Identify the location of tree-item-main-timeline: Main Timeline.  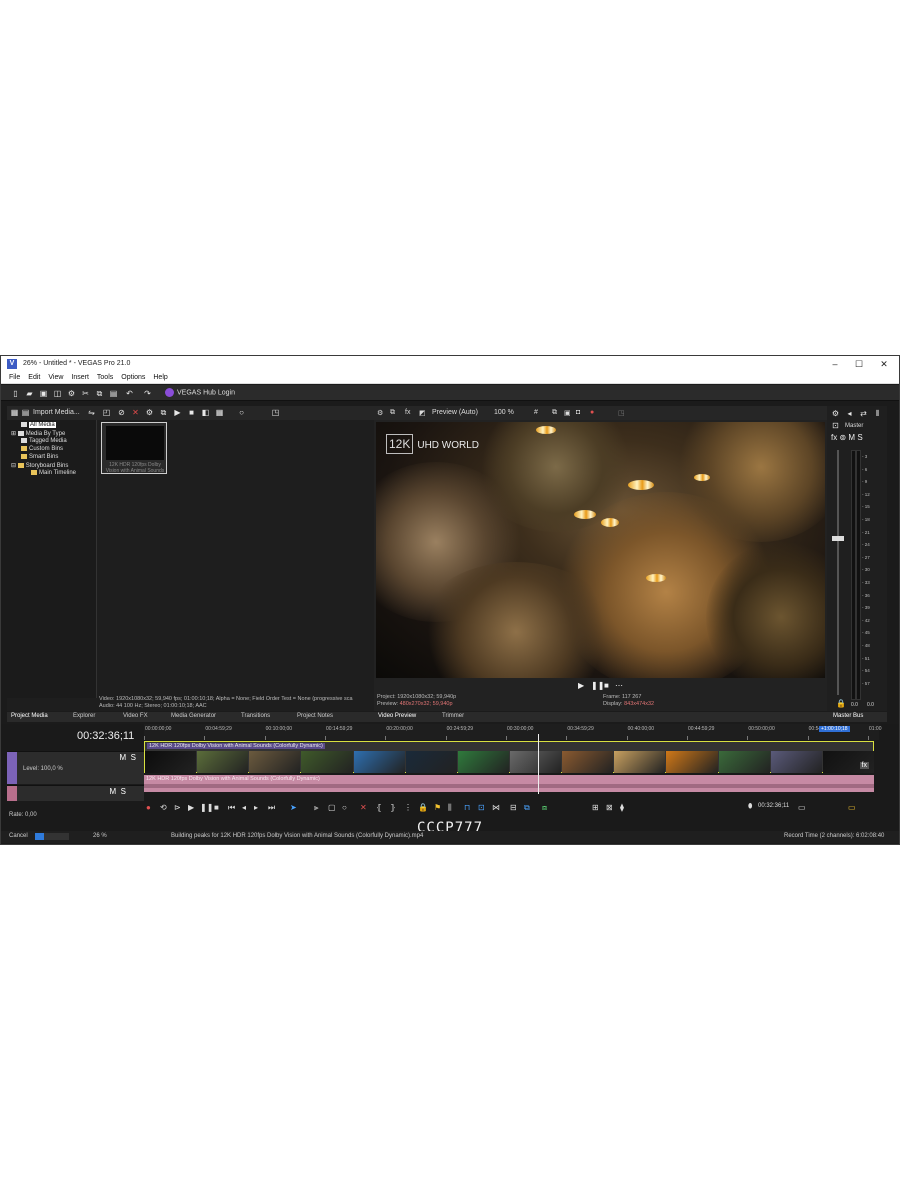
(53, 474).